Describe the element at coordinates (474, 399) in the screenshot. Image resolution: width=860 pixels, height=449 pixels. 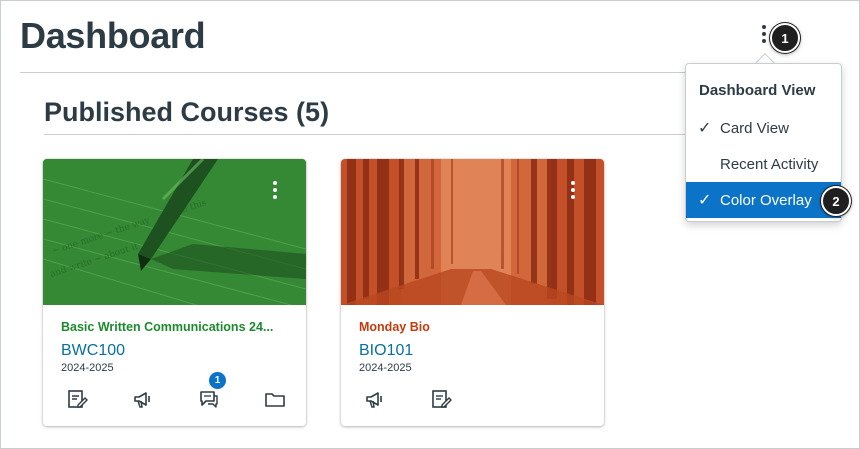
I see `course-card-actions` at that location.